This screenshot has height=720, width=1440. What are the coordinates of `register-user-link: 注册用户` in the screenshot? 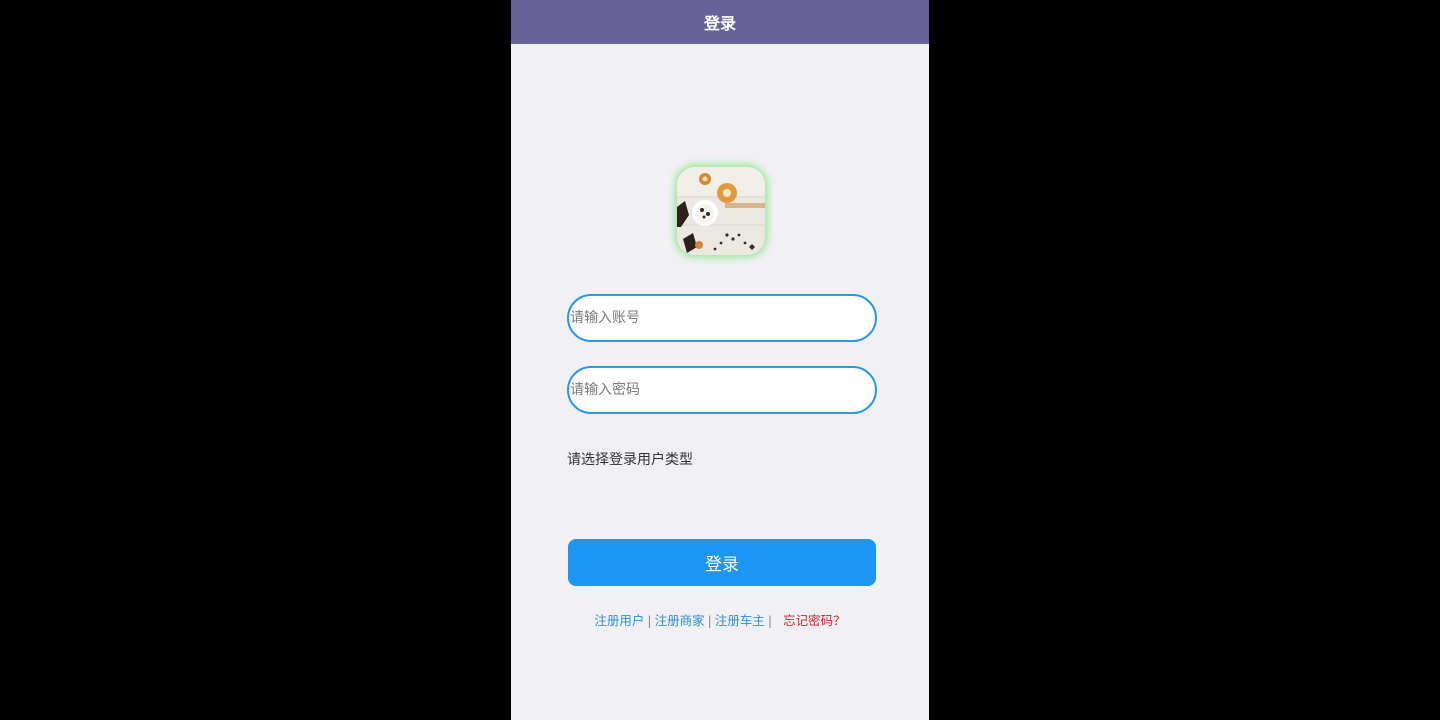 It's located at (619, 620).